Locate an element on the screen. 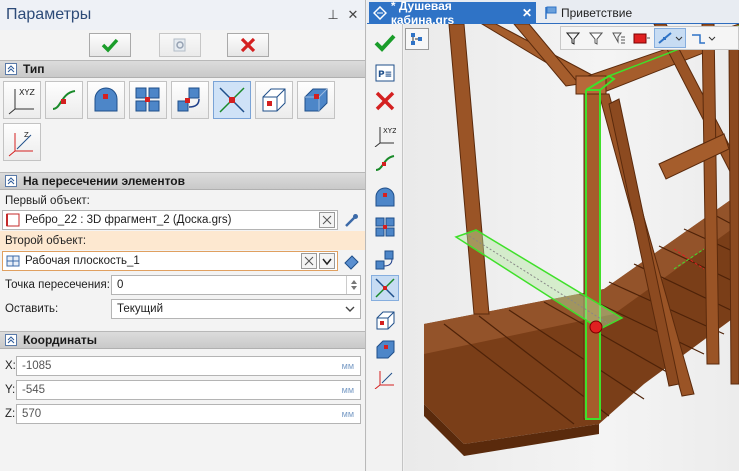 Image resolution: width=739 pixels, height=471 pixels. pick-second-object-button is located at coordinates (351, 262).